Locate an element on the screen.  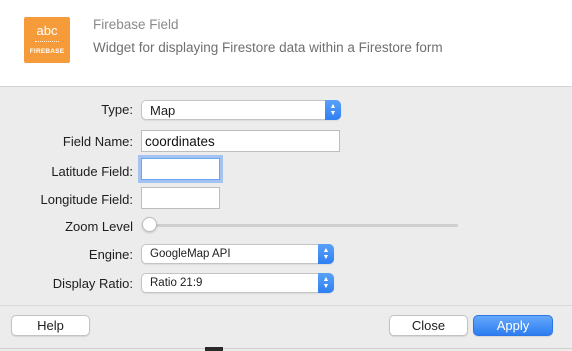
bottom-divider is located at coordinates (286, 348).